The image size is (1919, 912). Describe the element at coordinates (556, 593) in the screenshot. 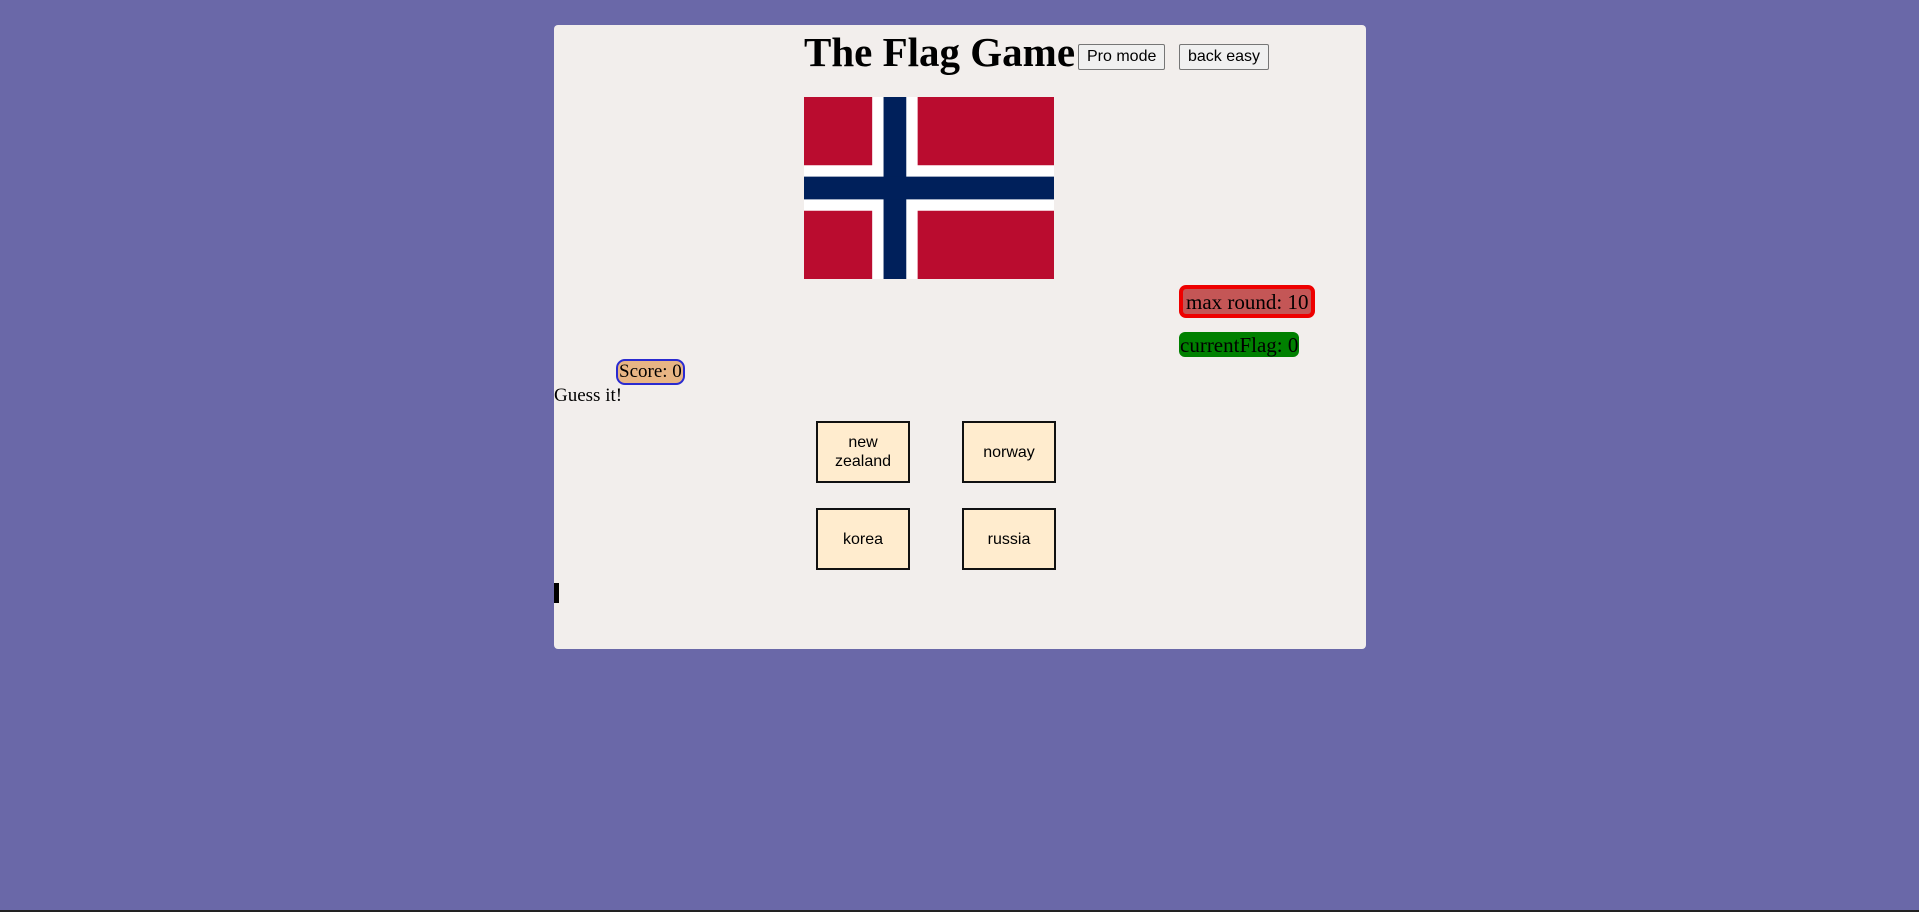

I see `text-cursor` at that location.